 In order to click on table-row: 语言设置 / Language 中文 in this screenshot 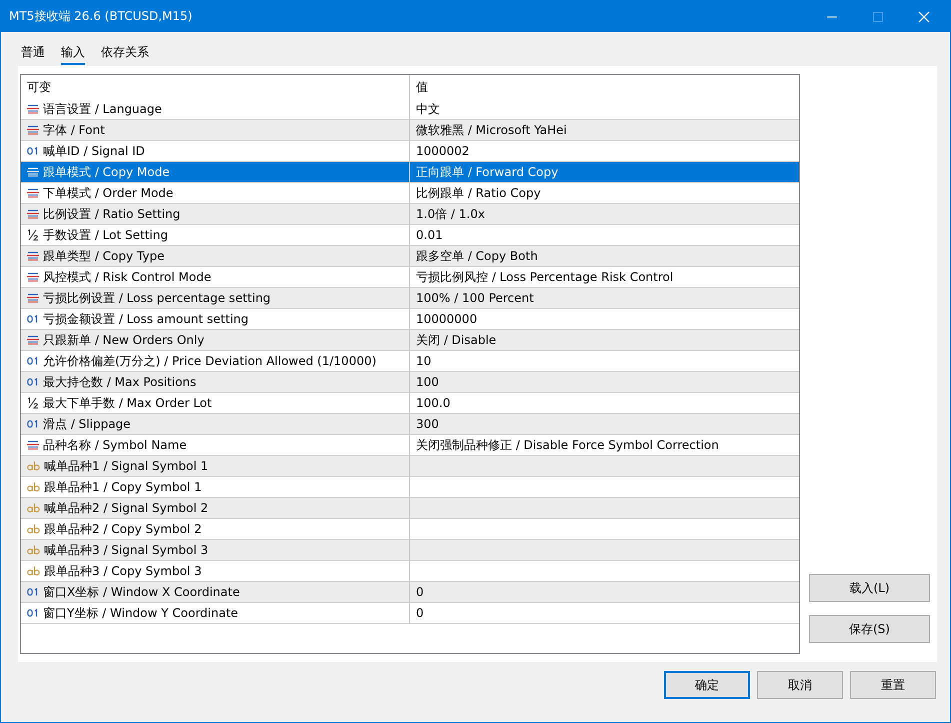, I will do `click(410, 109)`.